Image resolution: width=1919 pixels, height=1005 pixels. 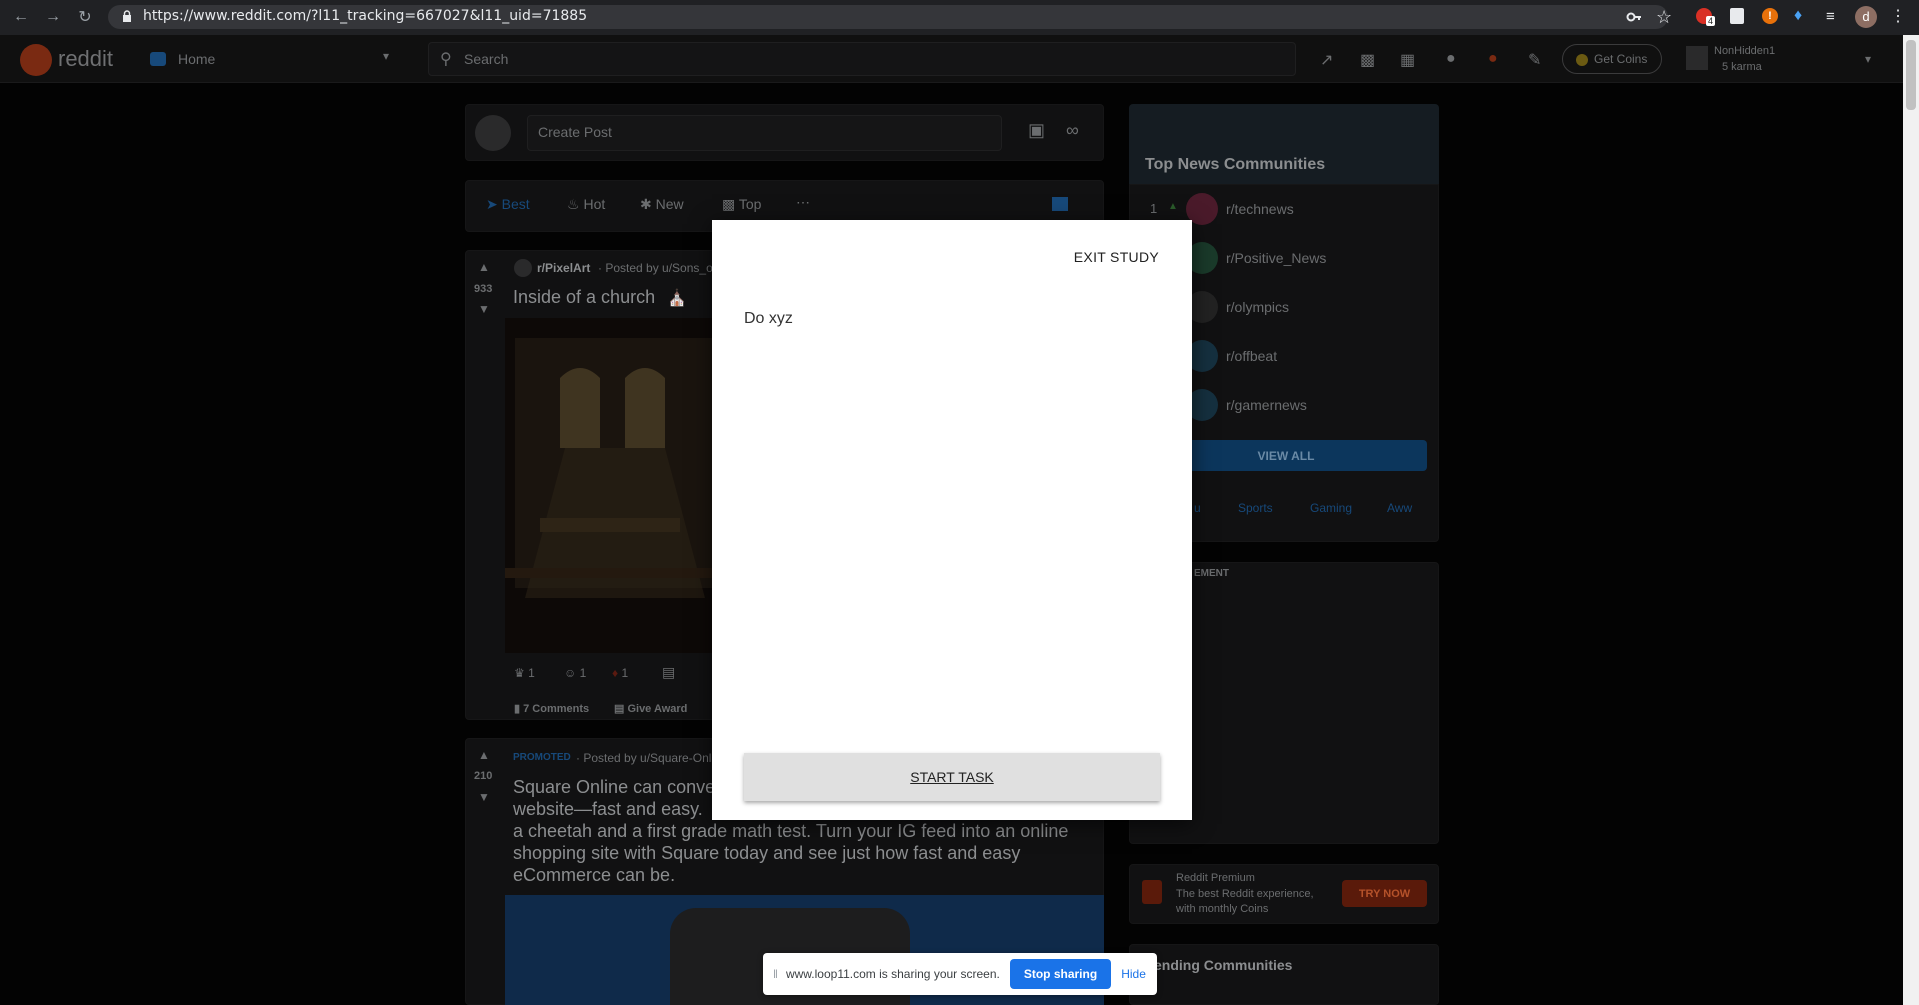 What do you see at coordinates (1399, 508) in the screenshot?
I see `topic-tab: Aww` at bounding box center [1399, 508].